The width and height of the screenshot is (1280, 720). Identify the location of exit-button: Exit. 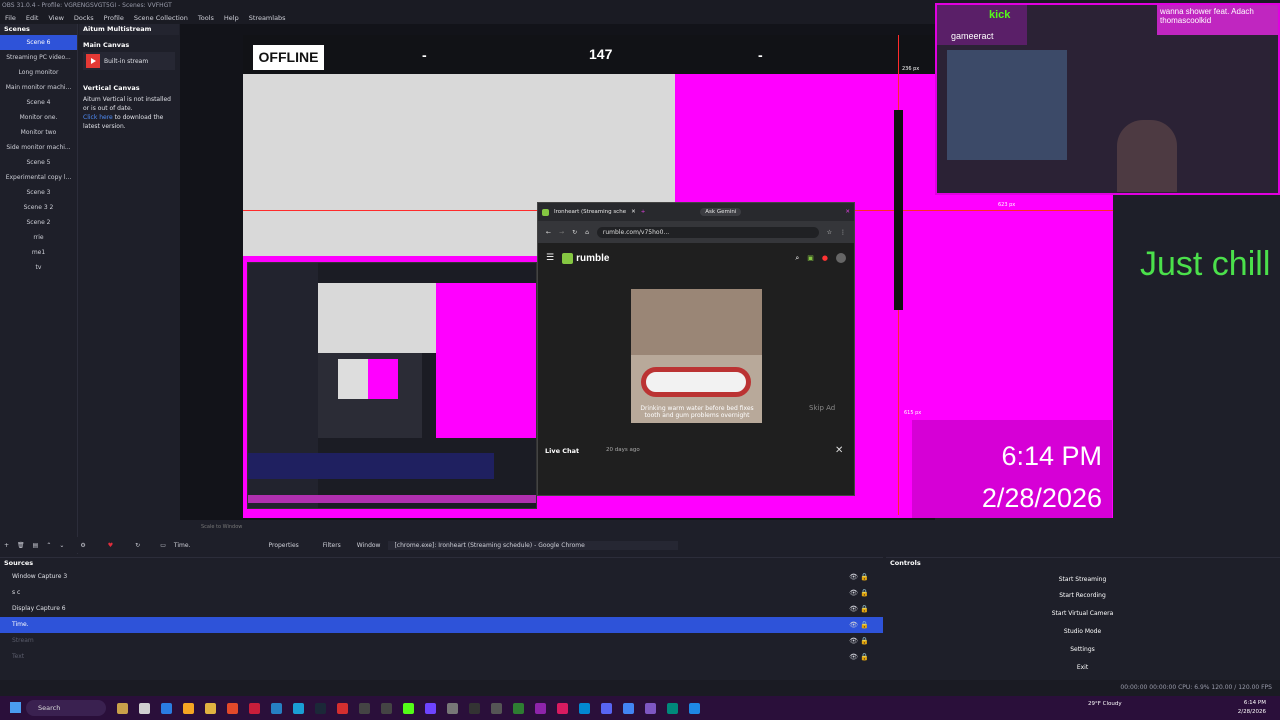
(1082, 668).